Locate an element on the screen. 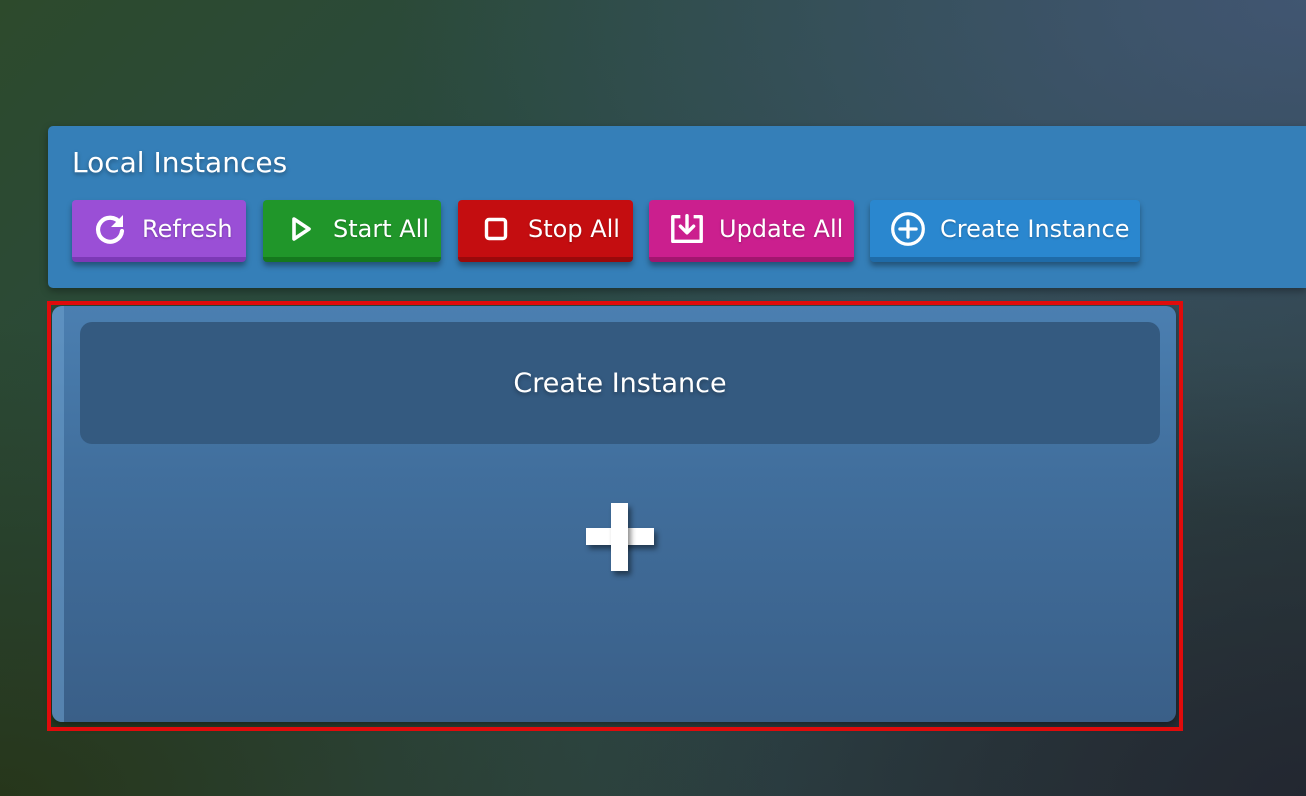 The image size is (1306, 796). start-all-label: Start All is located at coordinates (381, 228).